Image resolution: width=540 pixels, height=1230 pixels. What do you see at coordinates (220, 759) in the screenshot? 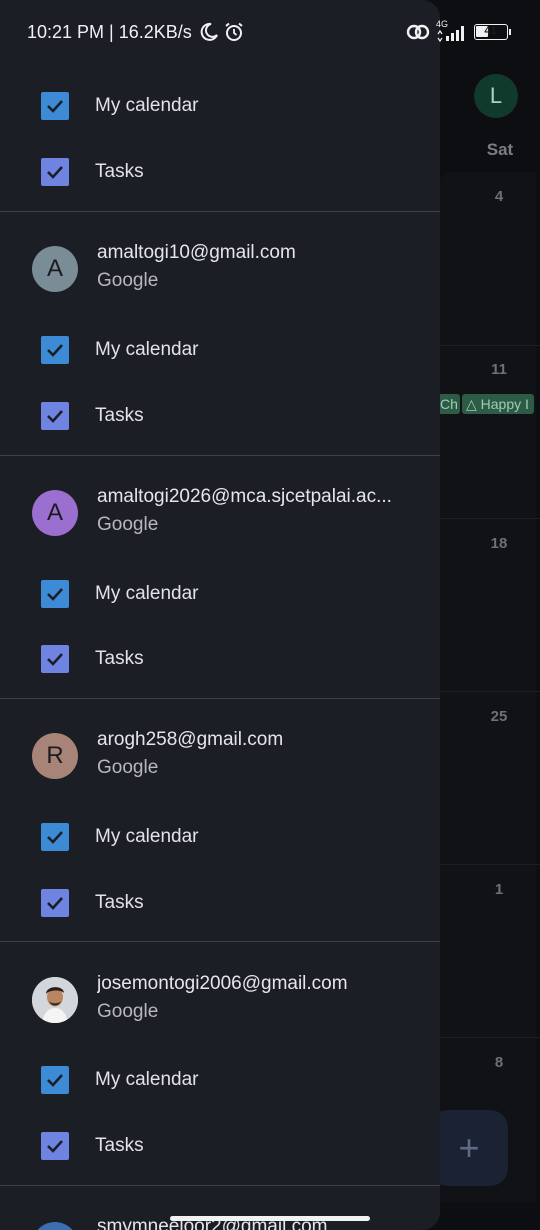
I see `account-header: R arogh258@gmail.com Google` at bounding box center [220, 759].